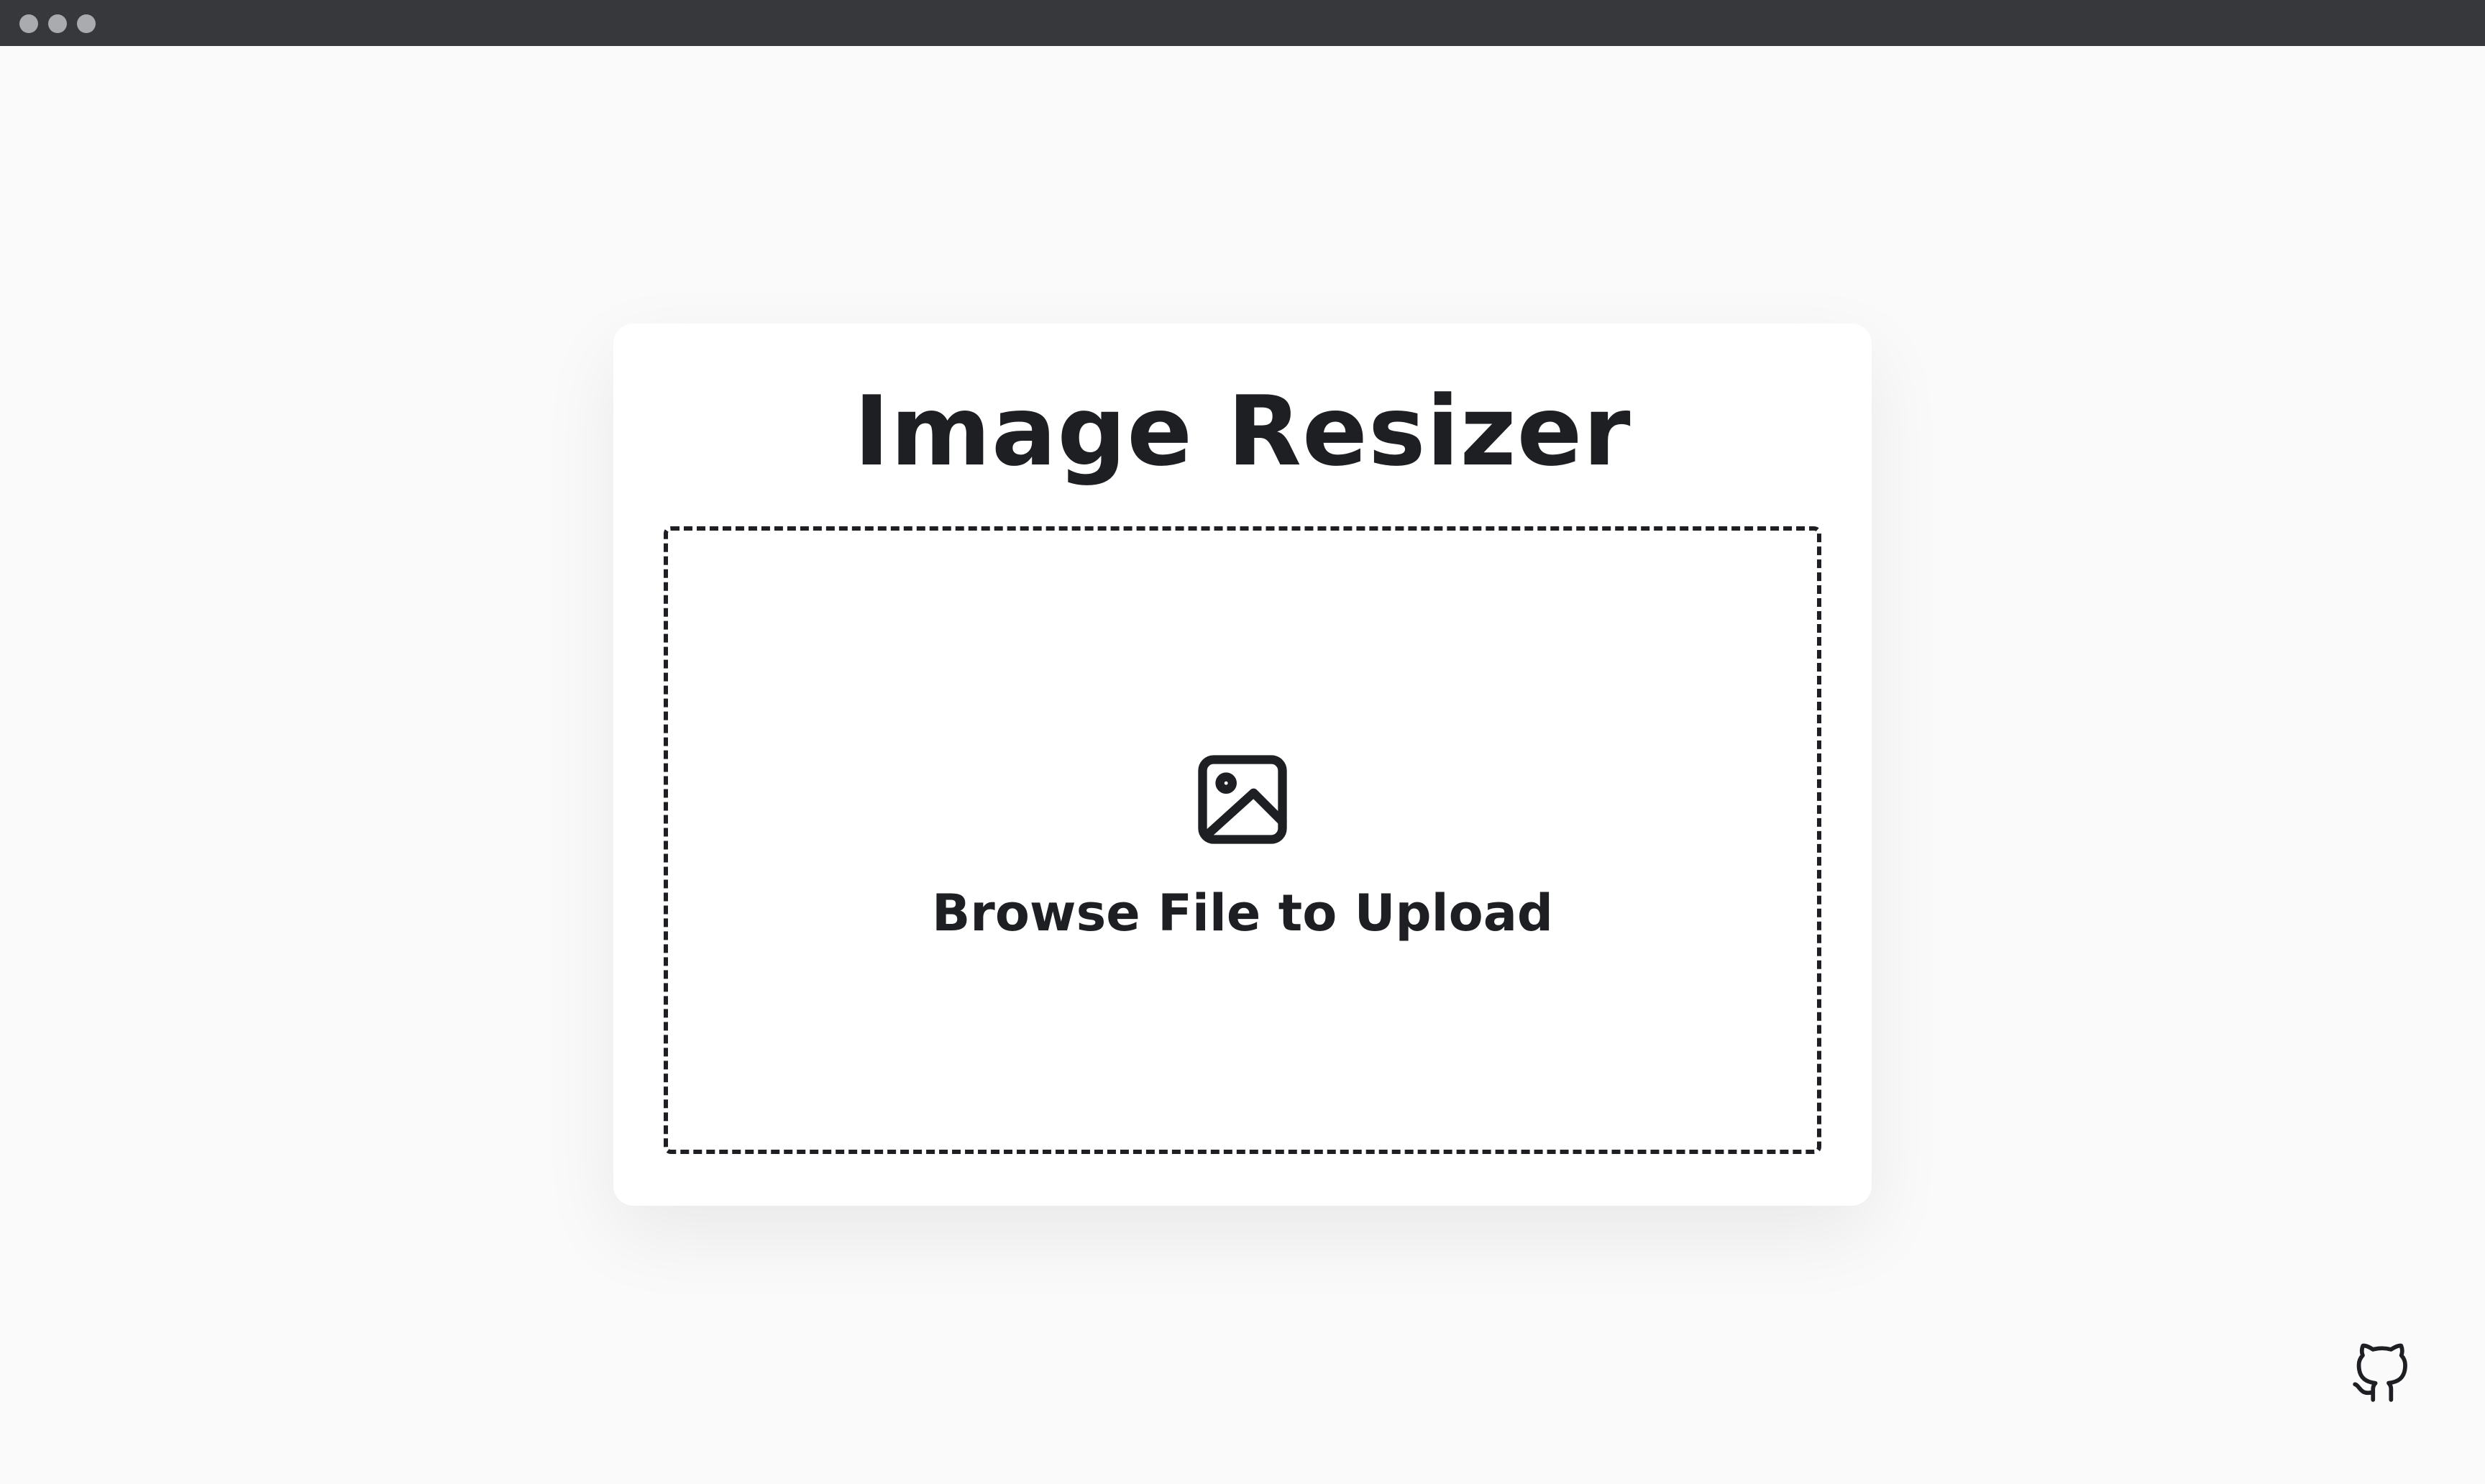 The image size is (2485, 1484). What do you see at coordinates (86, 23) in the screenshot?
I see `window-maximize-dot` at bounding box center [86, 23].